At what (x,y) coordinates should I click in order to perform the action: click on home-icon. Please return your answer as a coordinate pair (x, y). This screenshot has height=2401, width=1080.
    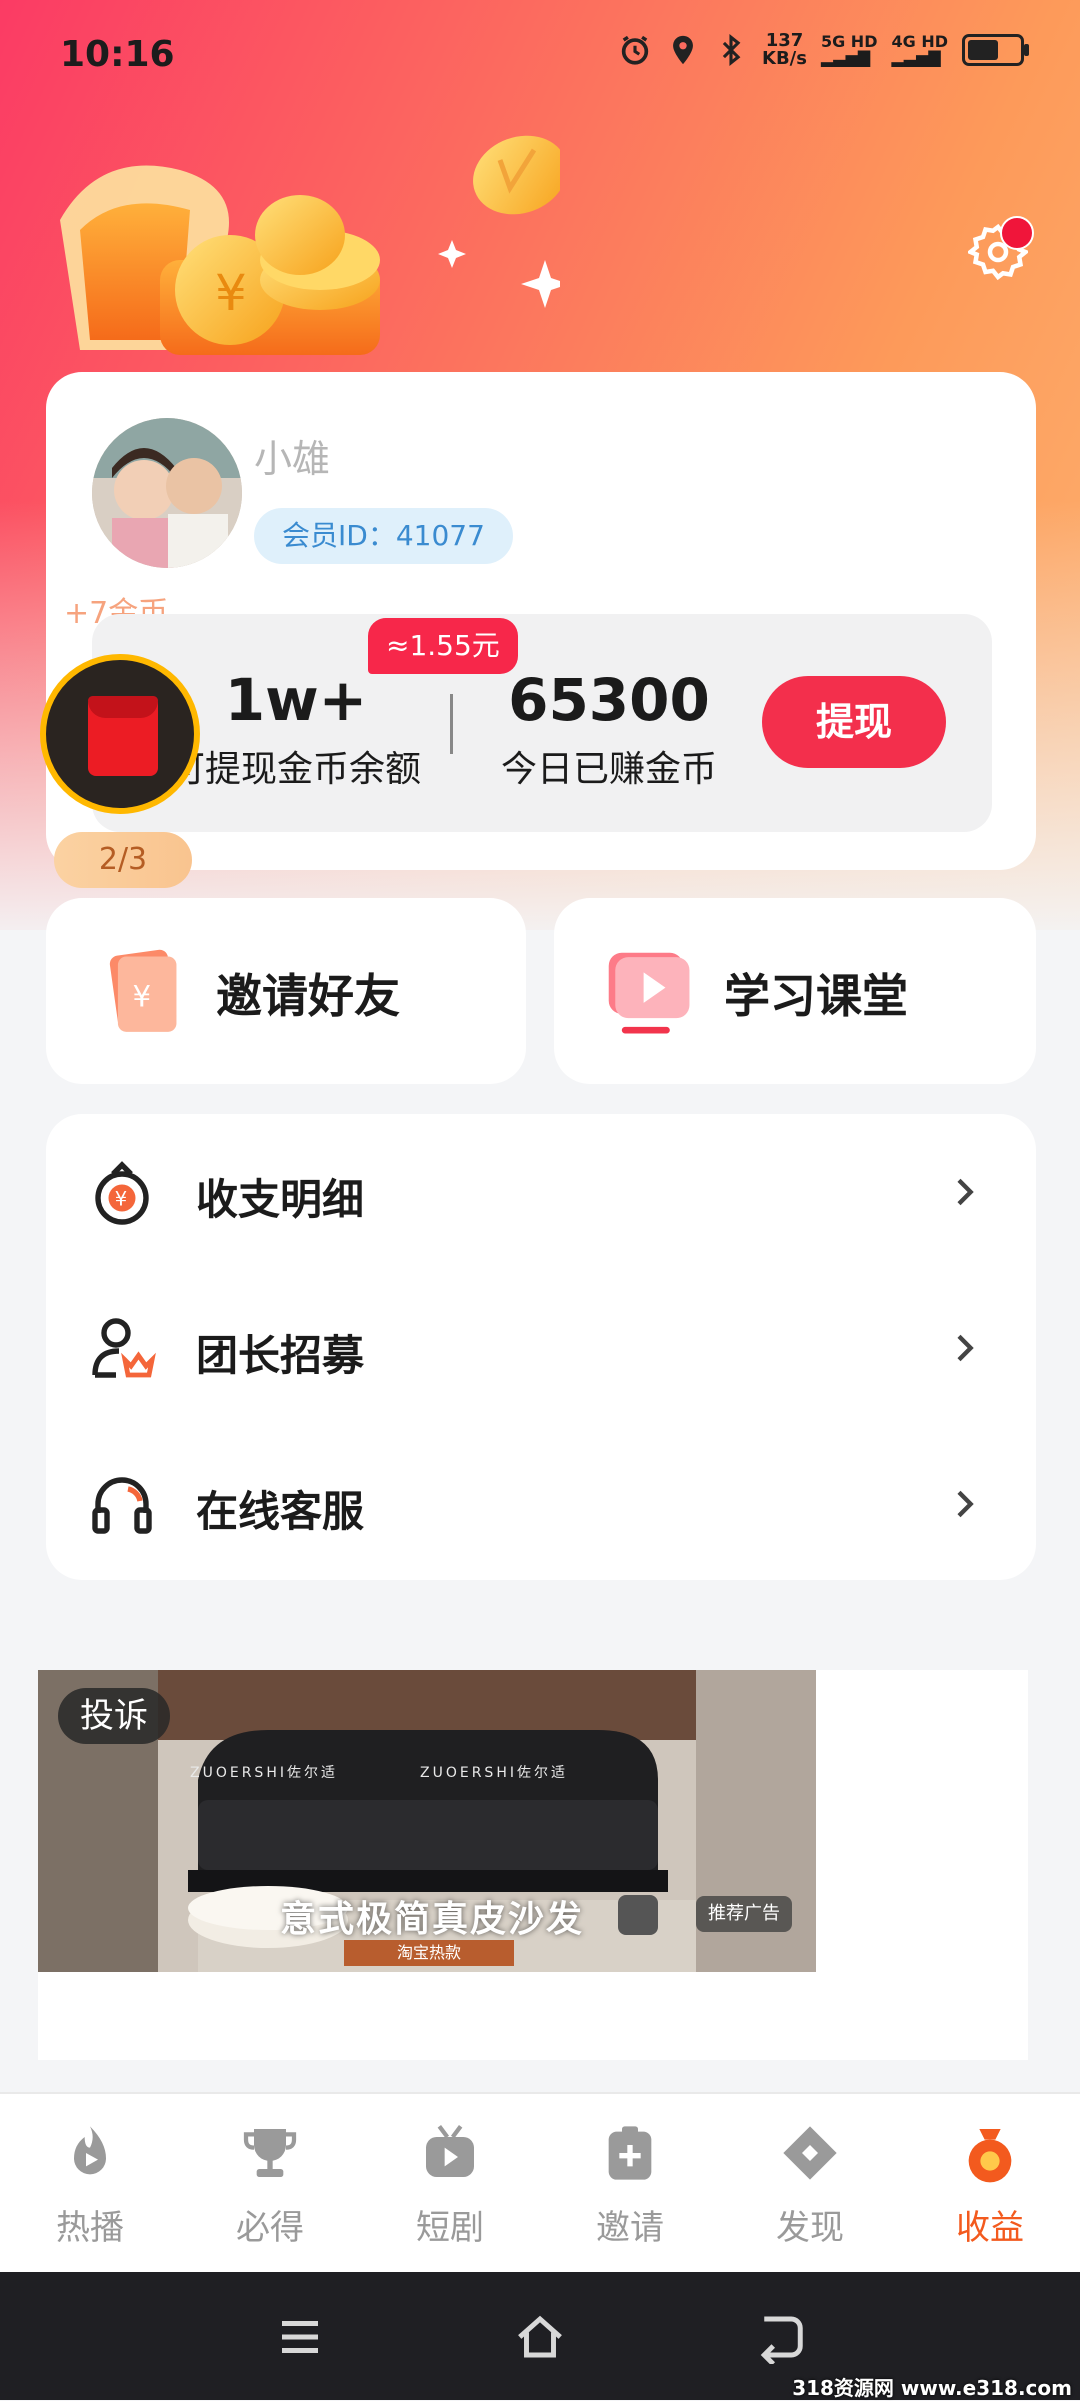
    Looking at the image, I should click on (540, 2337).